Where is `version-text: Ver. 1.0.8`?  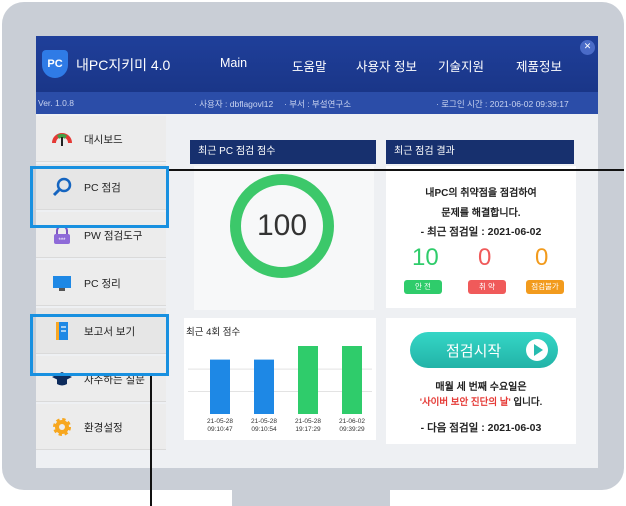 version-text: Ver. 1.0.8 is located at coordinates (56, 103).